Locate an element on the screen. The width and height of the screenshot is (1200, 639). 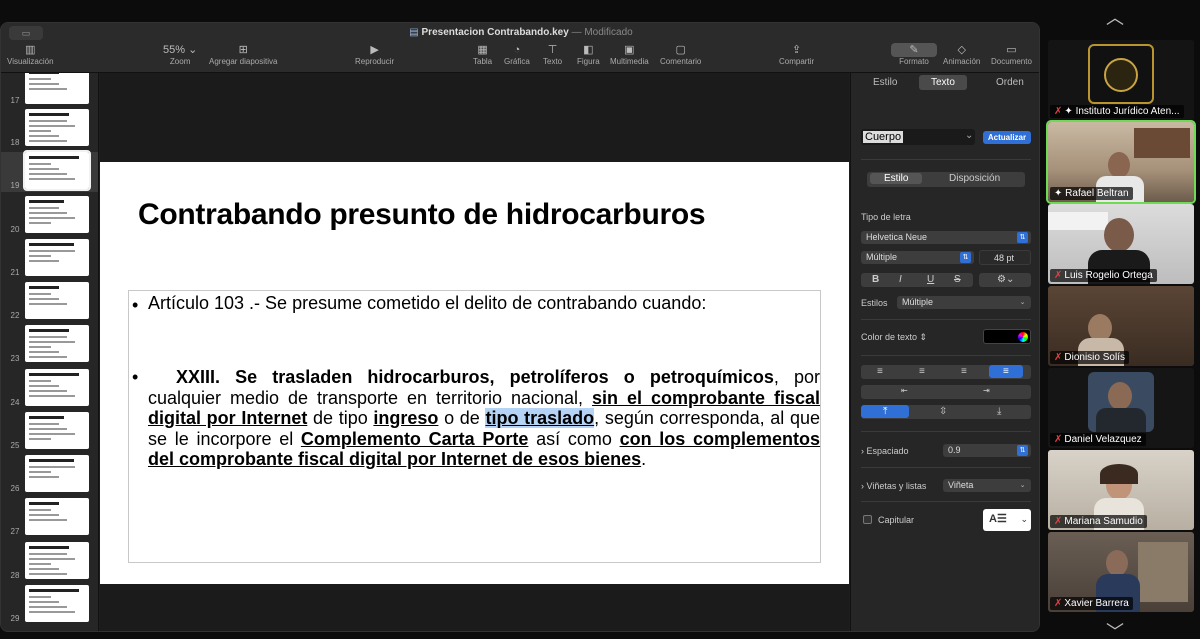
slide-number: 29 is located at coordinates (15, 618).